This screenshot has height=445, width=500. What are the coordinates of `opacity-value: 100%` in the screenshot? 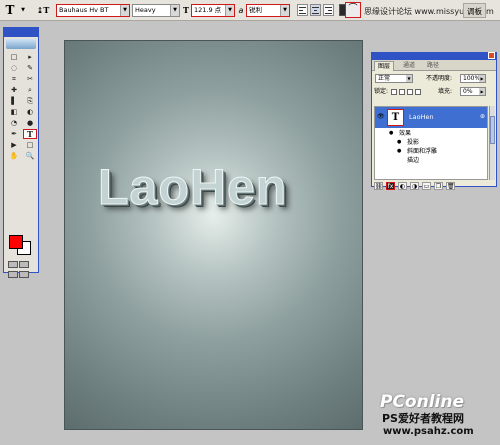 It's located at (472, 78).